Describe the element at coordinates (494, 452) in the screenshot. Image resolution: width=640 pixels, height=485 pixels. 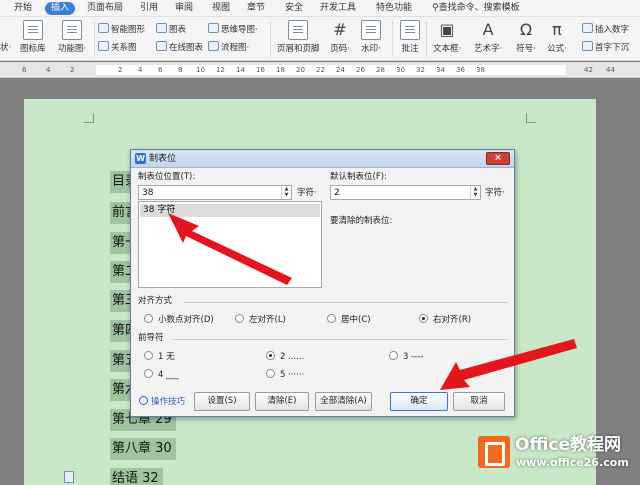
I see `office-logo-icon` at that location.